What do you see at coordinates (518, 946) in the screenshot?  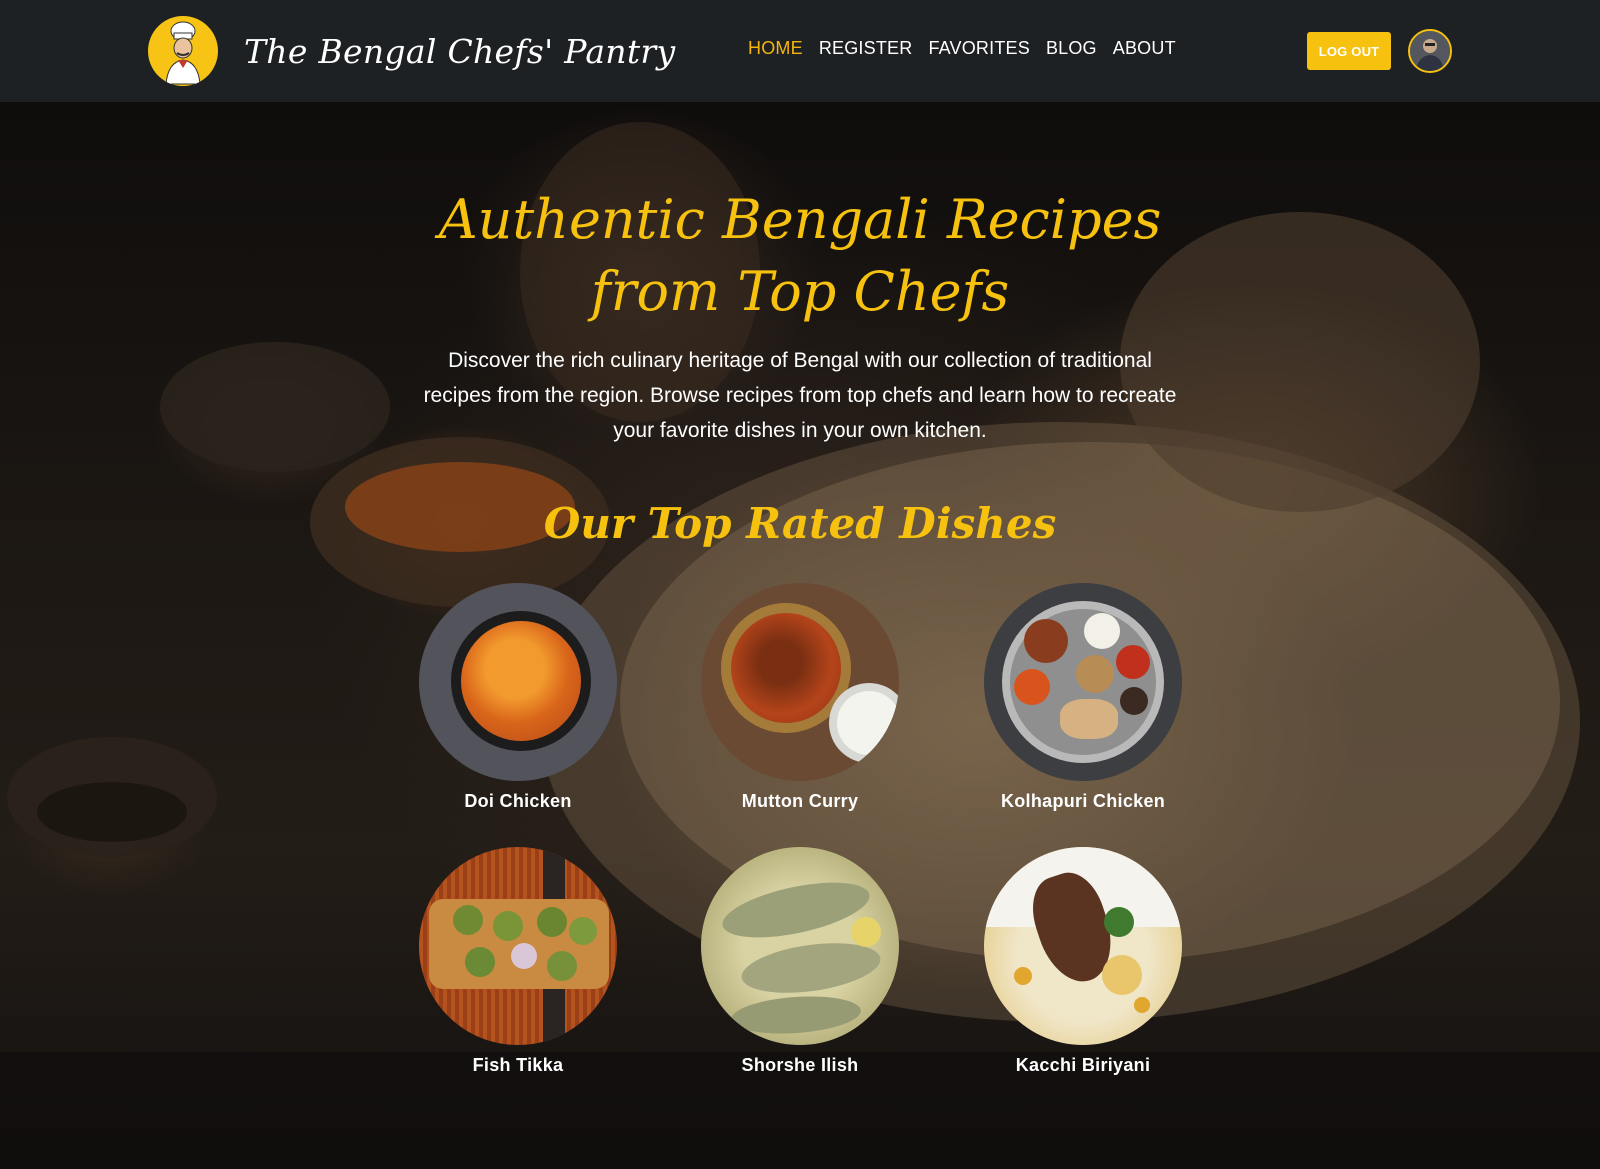 I see `fish-tikka-image` at bounding box center [518, 946].